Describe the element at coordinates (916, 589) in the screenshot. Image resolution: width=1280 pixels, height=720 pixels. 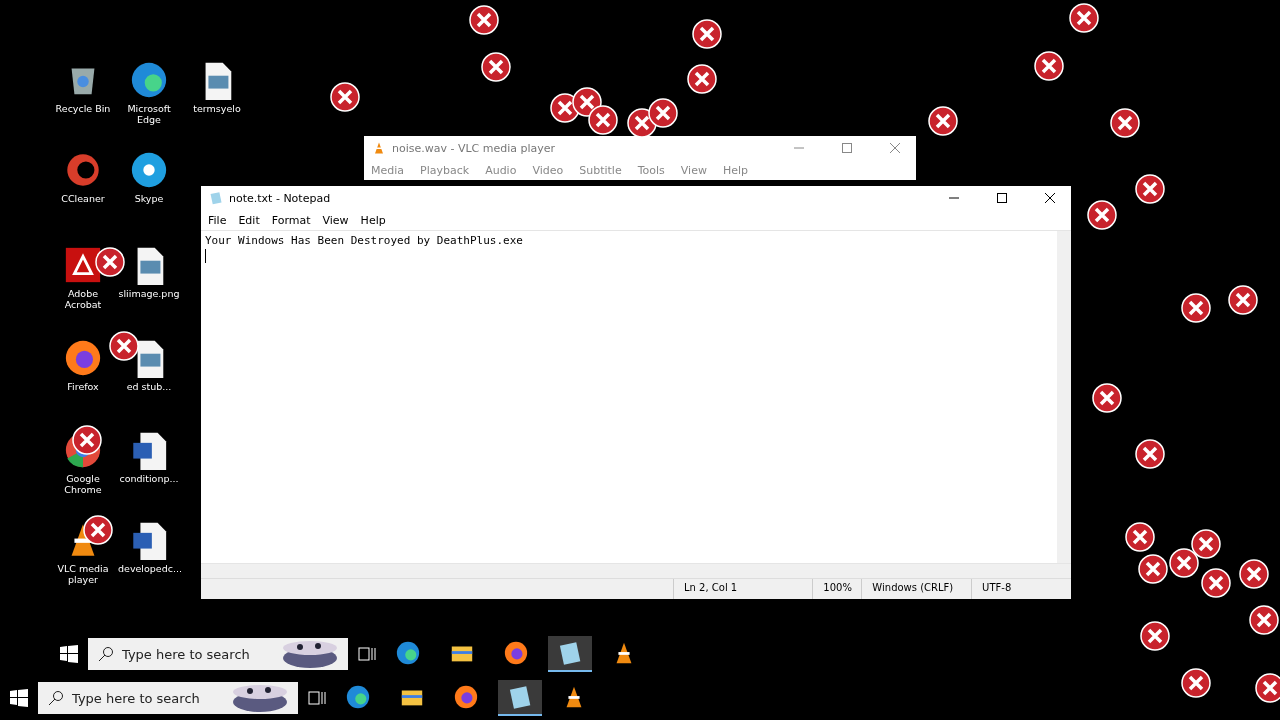
I see `status-text: Windows (CRLF)` at that location.